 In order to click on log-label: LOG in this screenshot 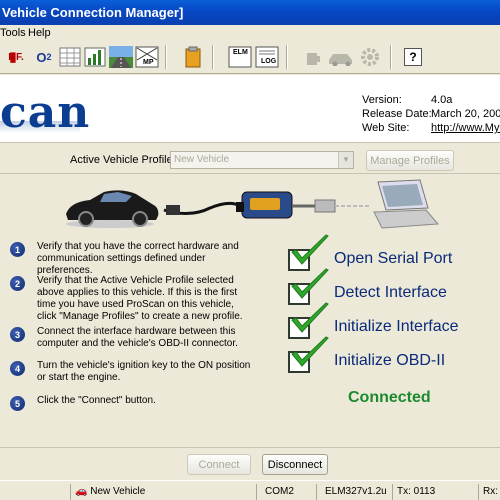, I will do `click(269, 61)`.